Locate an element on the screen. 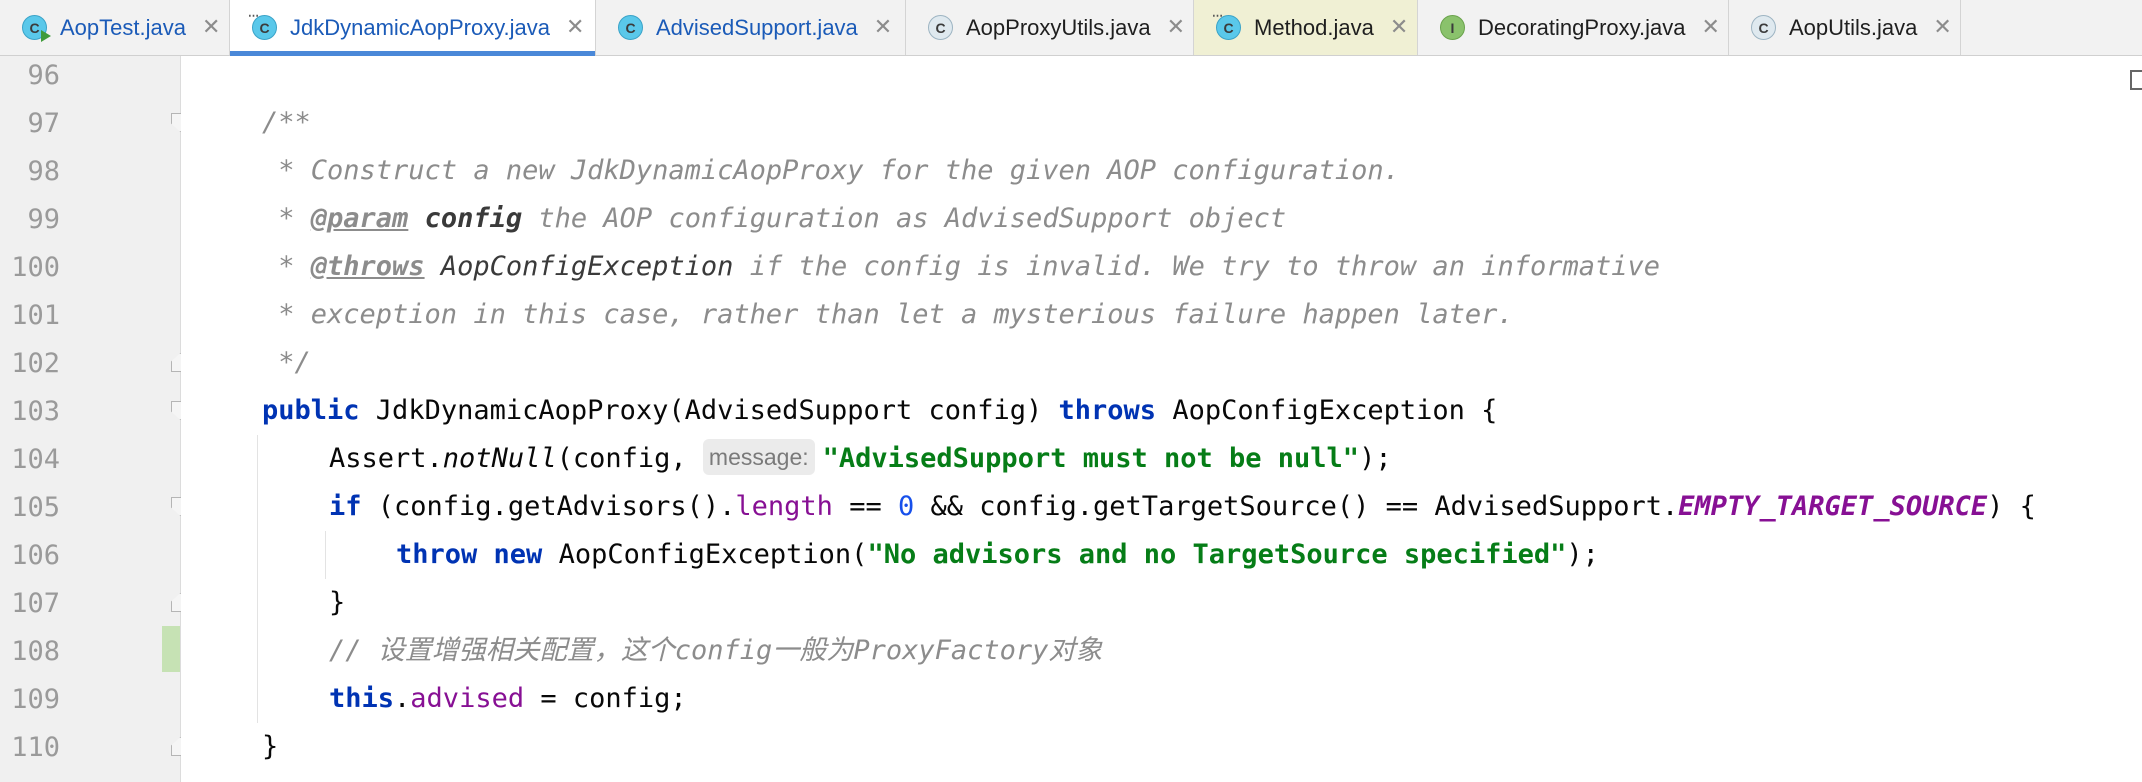 The height and width of the screenshot is (782, 2142). code-text: AopConfigException( is located at coordinates (705, 554).